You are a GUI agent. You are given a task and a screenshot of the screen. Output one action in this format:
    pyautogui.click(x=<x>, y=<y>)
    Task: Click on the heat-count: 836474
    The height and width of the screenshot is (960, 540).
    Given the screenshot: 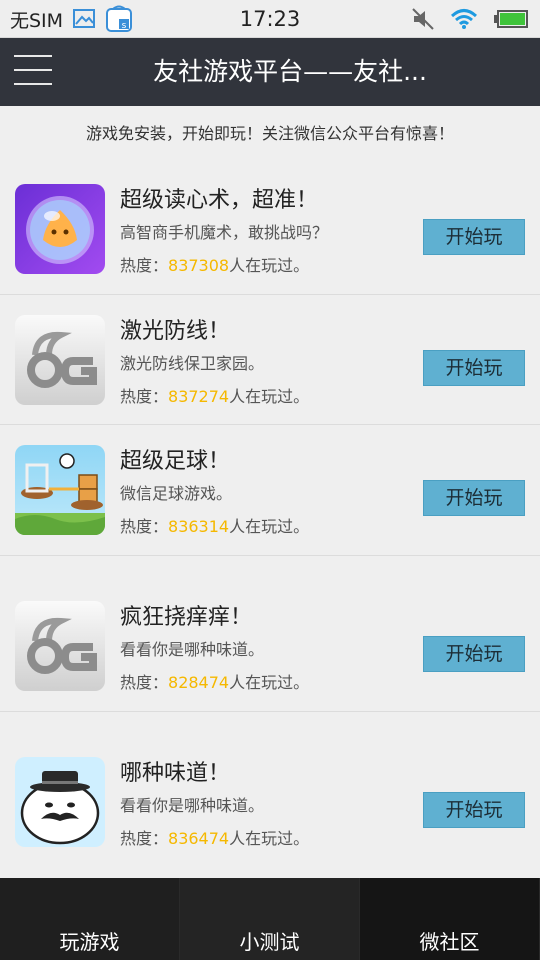 What is the action you would take?
    pyautogui.click(x=199, y=838)
    